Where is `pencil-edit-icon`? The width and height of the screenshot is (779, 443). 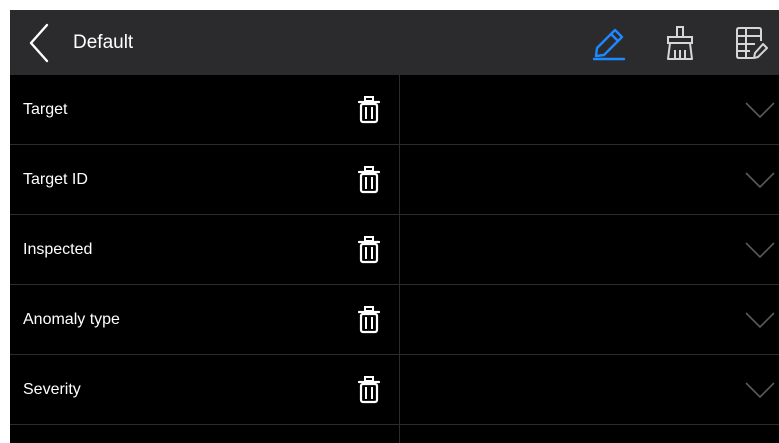 pencil-edit-icon is located at coordinates (609, 44).